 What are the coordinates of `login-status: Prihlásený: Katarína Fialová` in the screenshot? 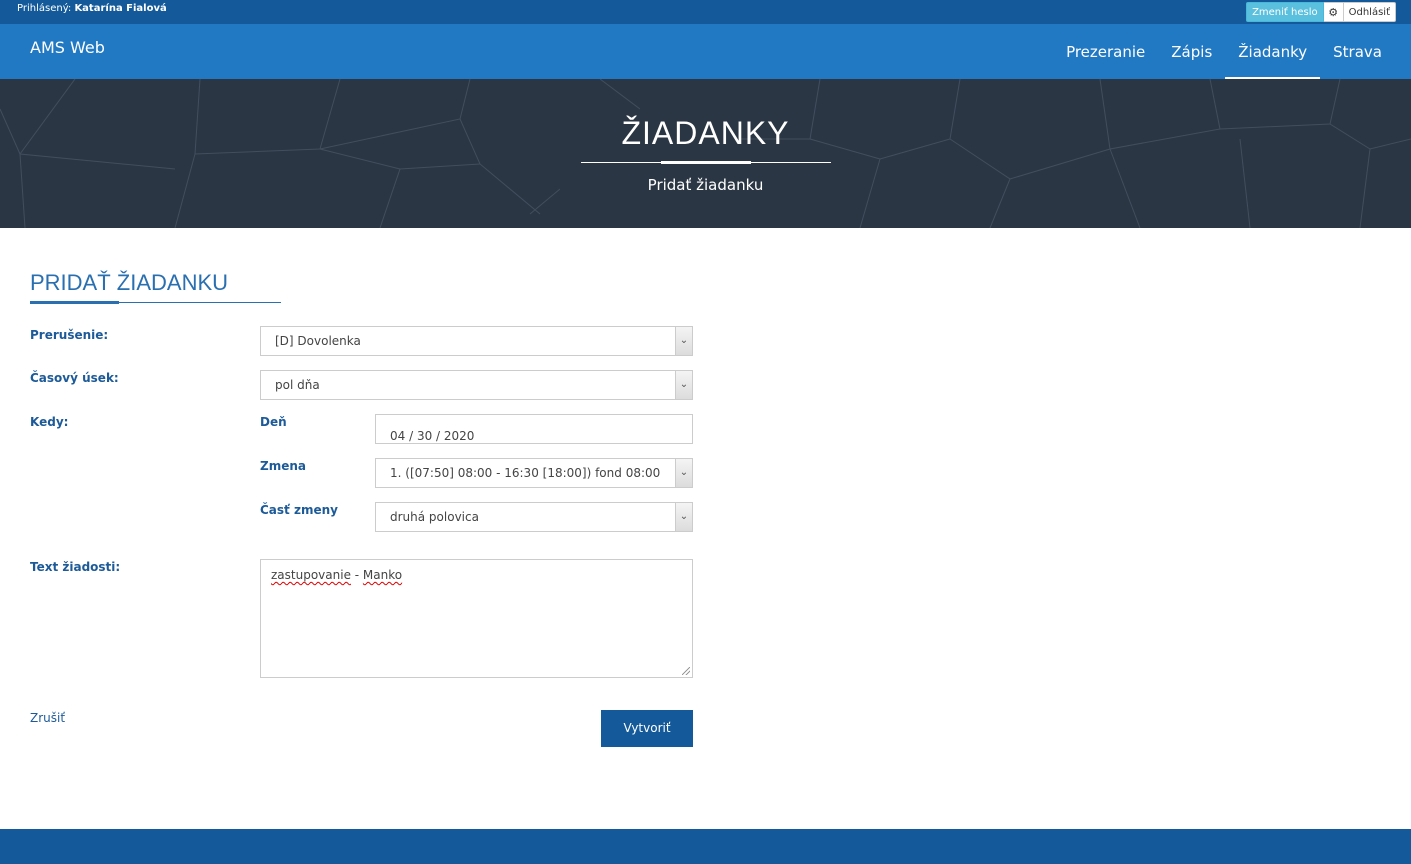 It's located at (92, 8).